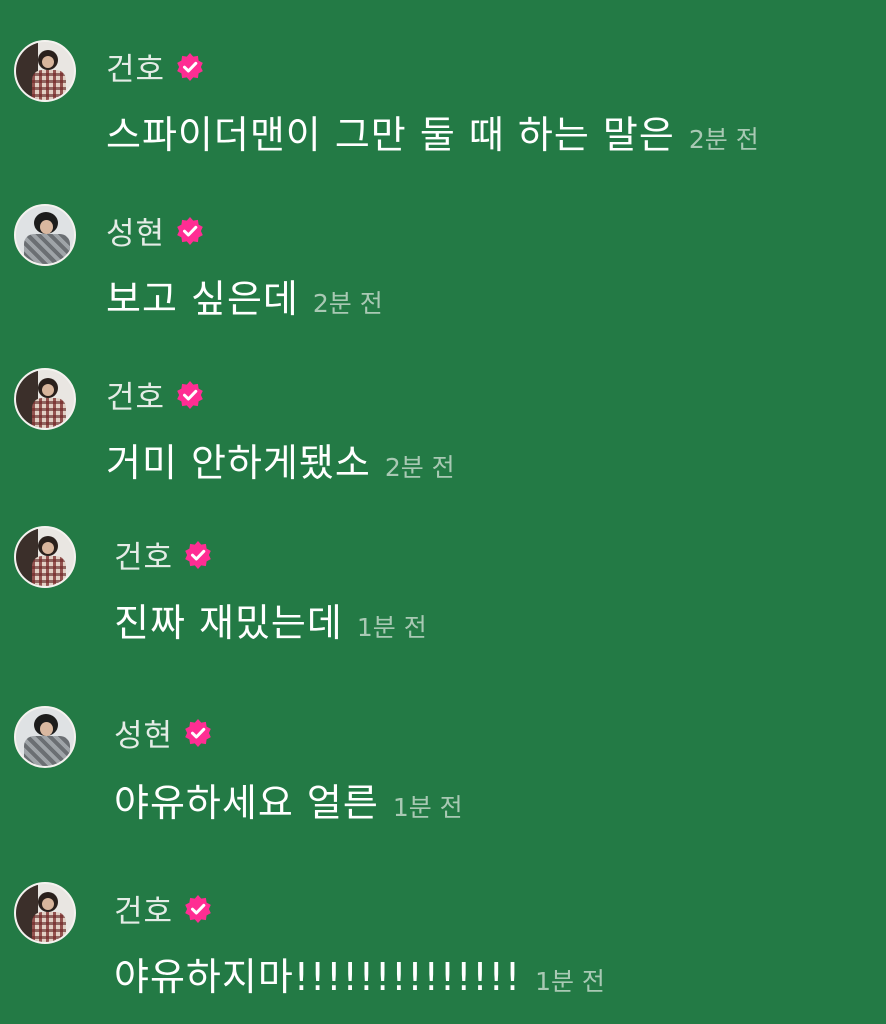  I want to click on message-text: 야유하지마!!!!!!!!!!!!!!, so click(318, 977).